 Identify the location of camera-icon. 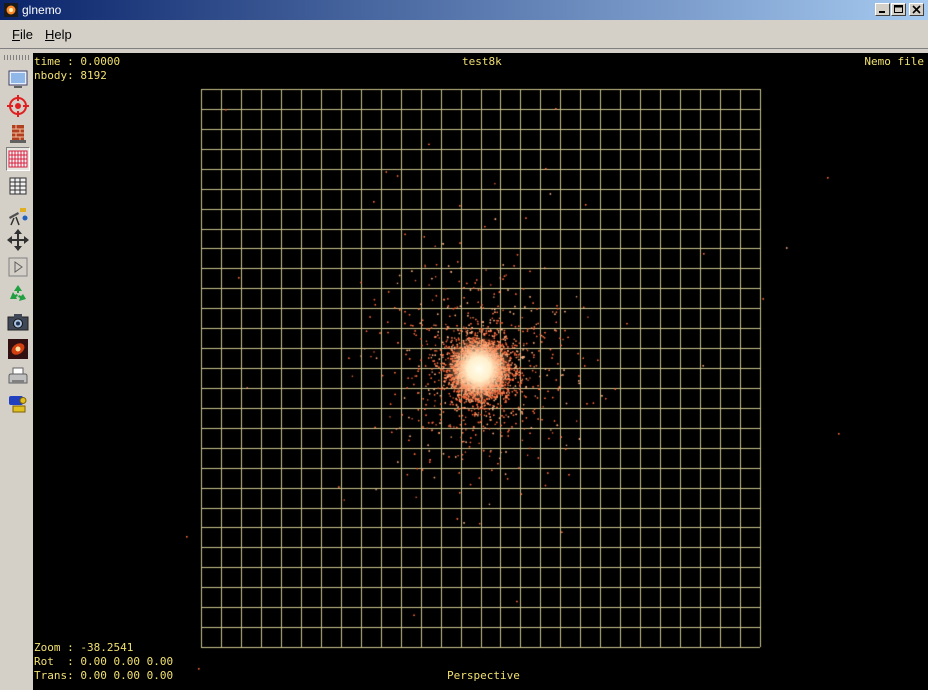
(18, 322).